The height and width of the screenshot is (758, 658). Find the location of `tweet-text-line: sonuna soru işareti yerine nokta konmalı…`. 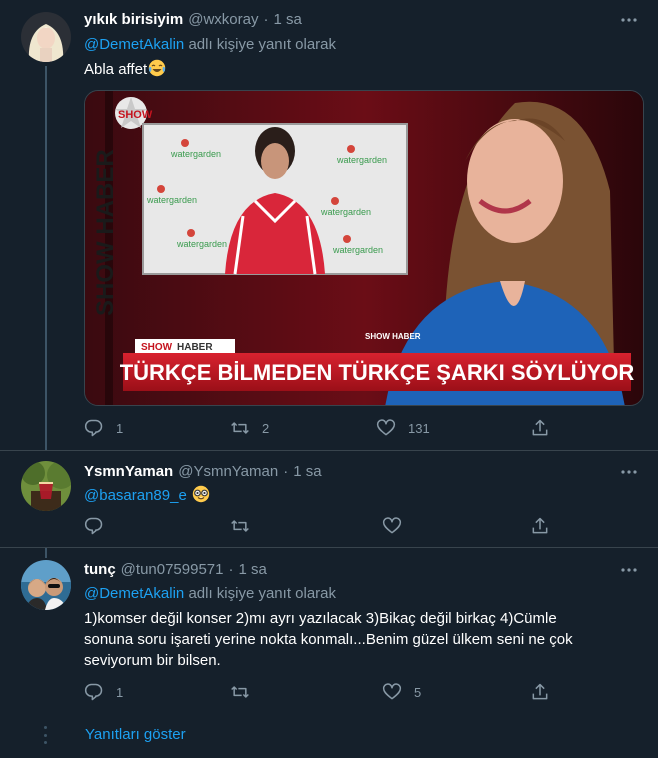

tweet-text-line: sonuna soru işareti yerine nokta konmalı… is located at coordinates (328, 639).